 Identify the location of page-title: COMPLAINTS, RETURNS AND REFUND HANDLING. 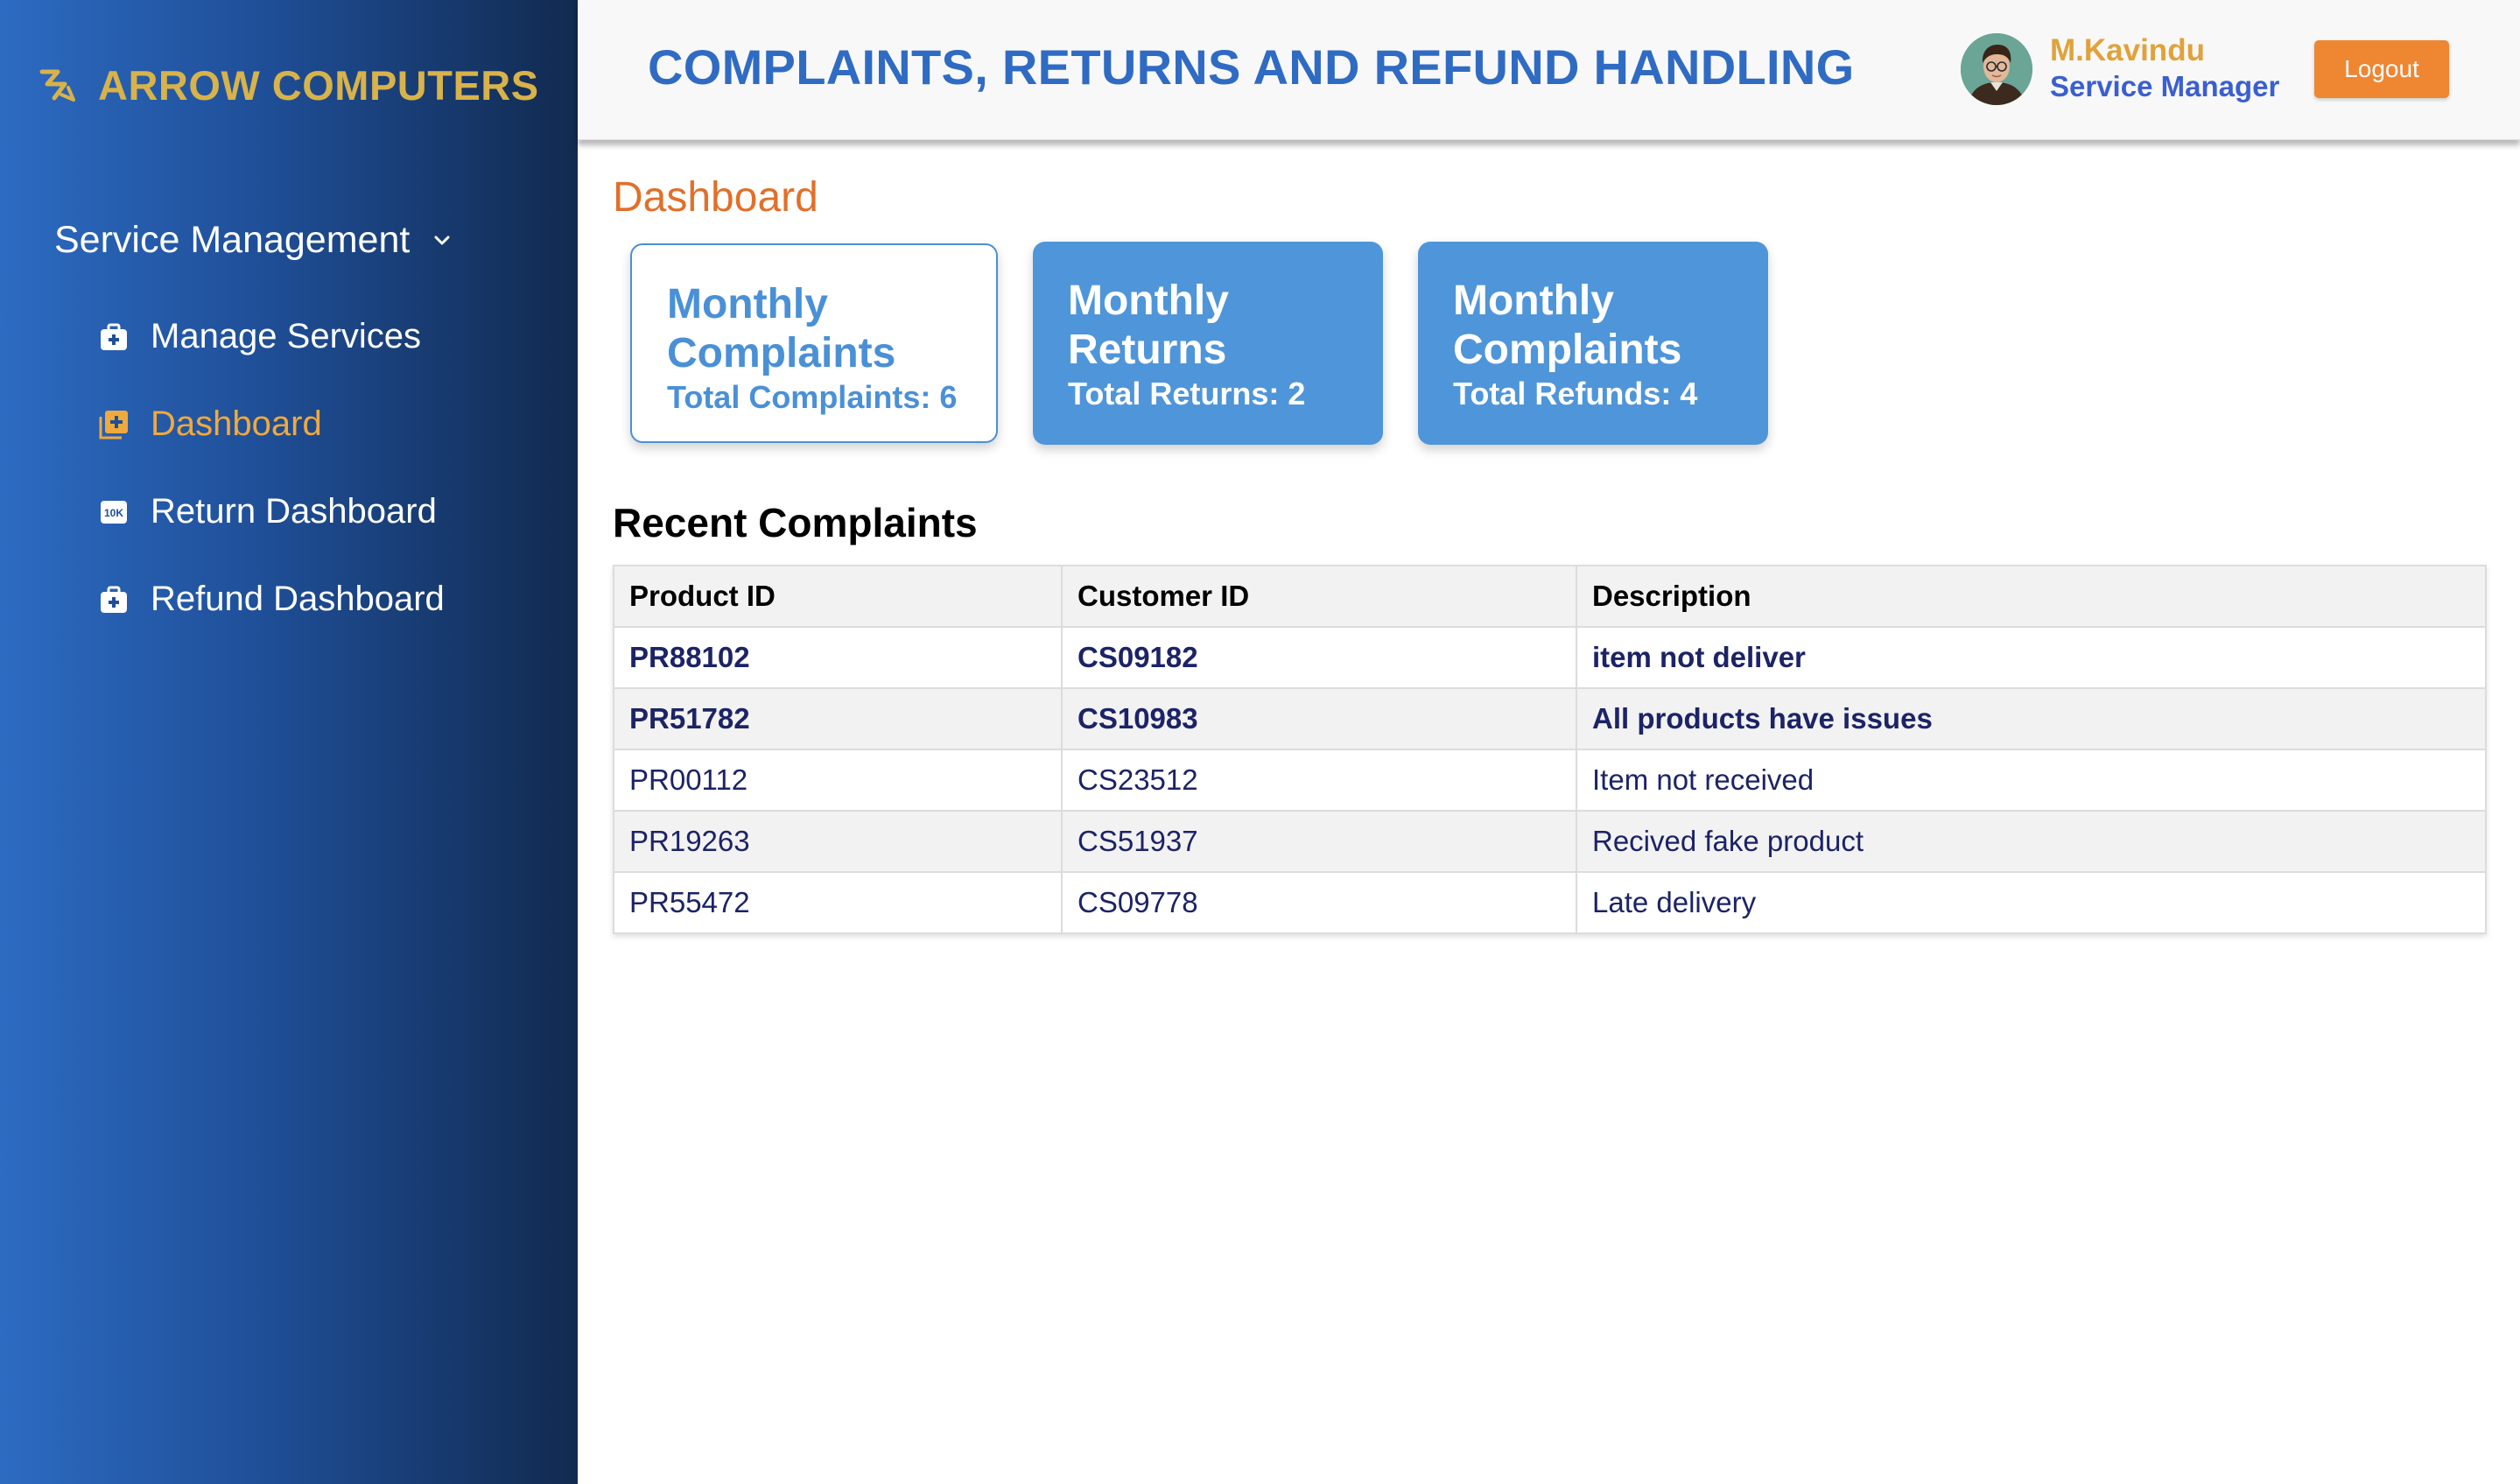
(1251, 67).